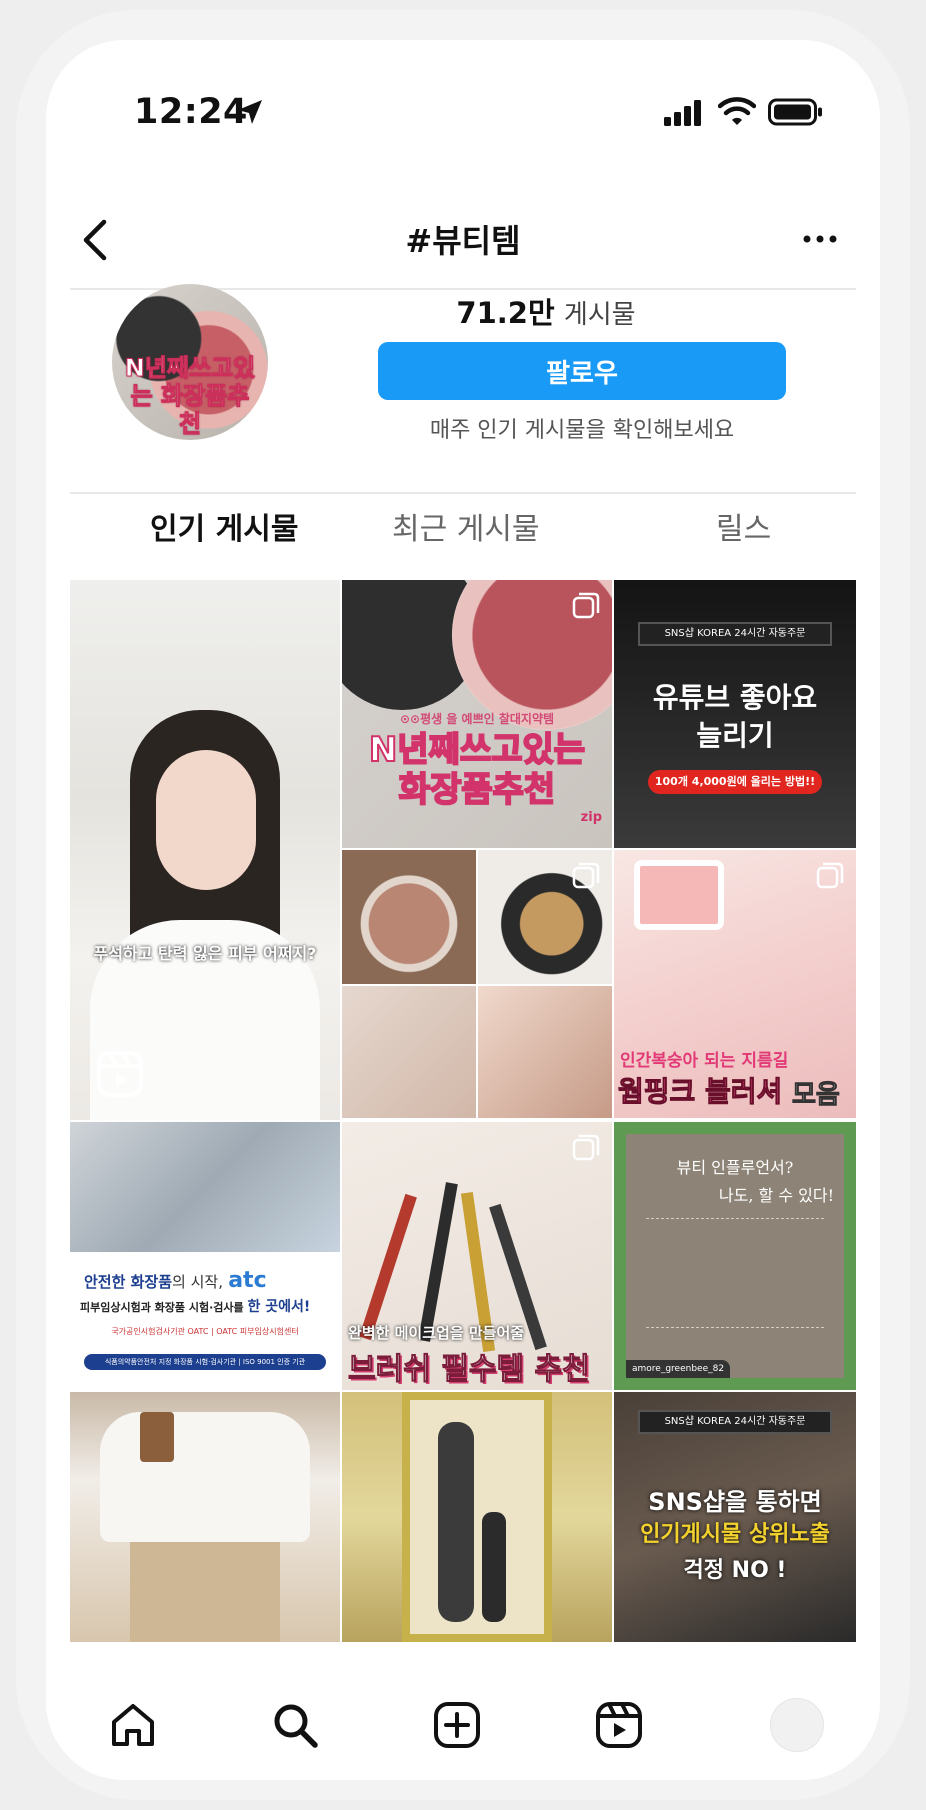  Describe the element at coordinates (279, 1307) in the screenshot. I see `post-6-caption-2b: 한 곳에서!` at that location.